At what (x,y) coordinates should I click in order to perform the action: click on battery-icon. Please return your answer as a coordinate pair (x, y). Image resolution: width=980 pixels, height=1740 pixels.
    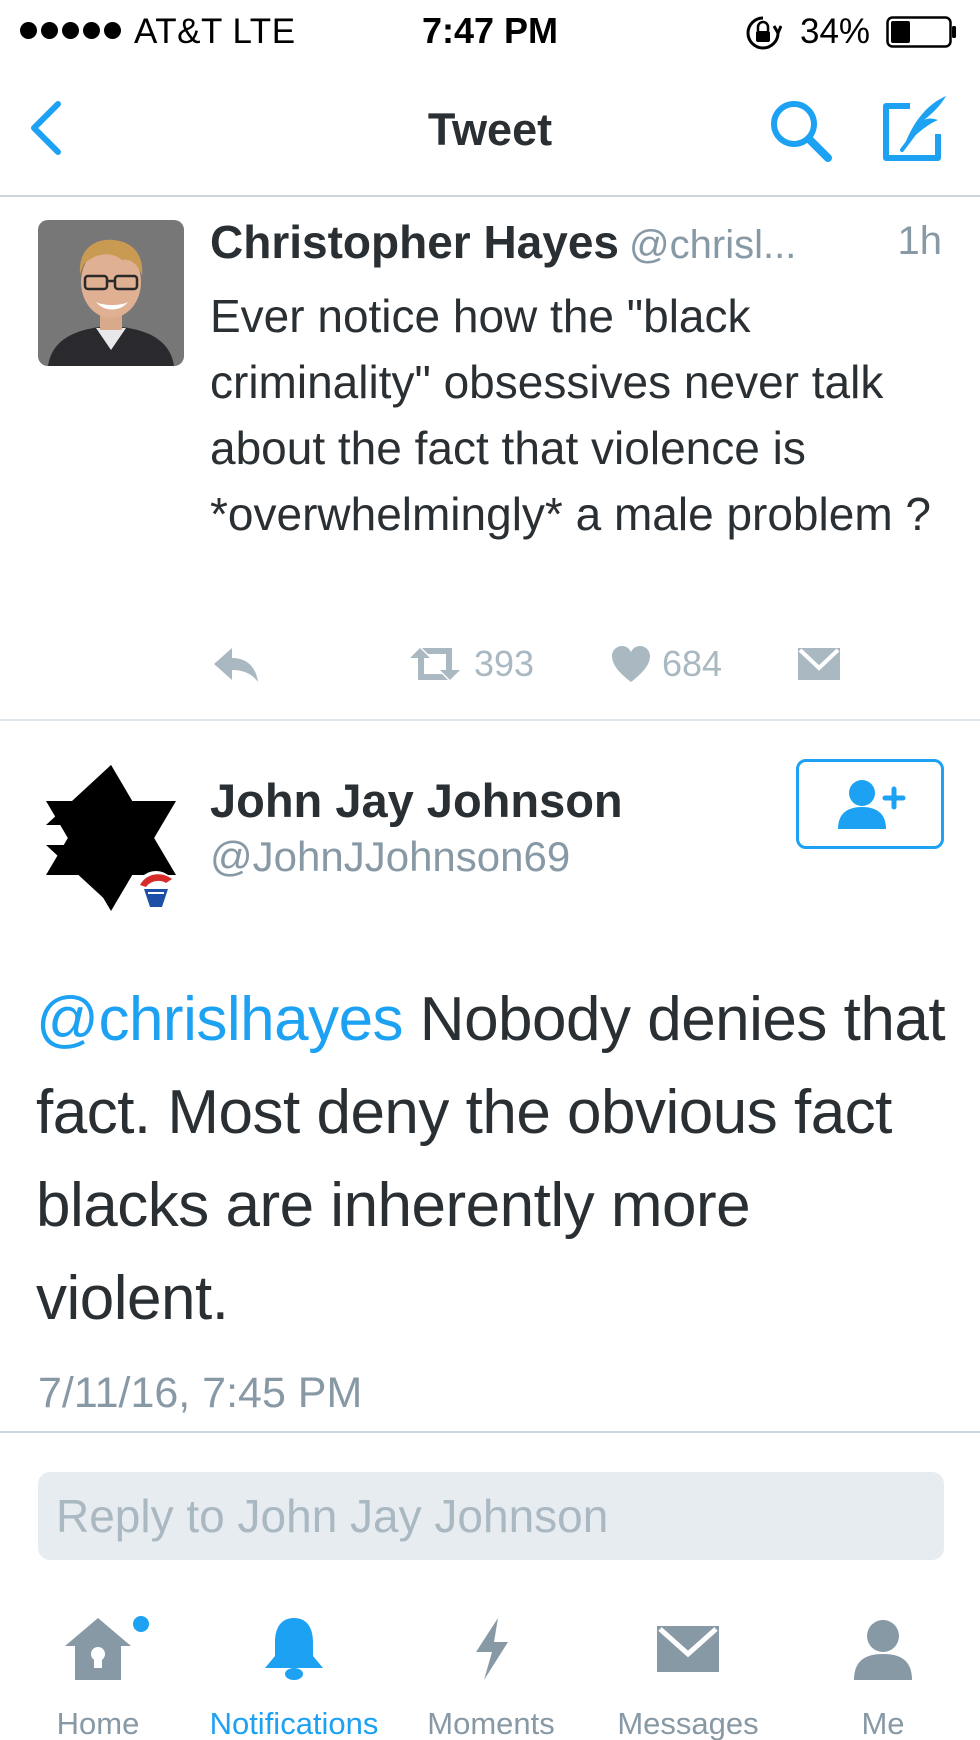
    Looking at the image, I should click on (921, 32).